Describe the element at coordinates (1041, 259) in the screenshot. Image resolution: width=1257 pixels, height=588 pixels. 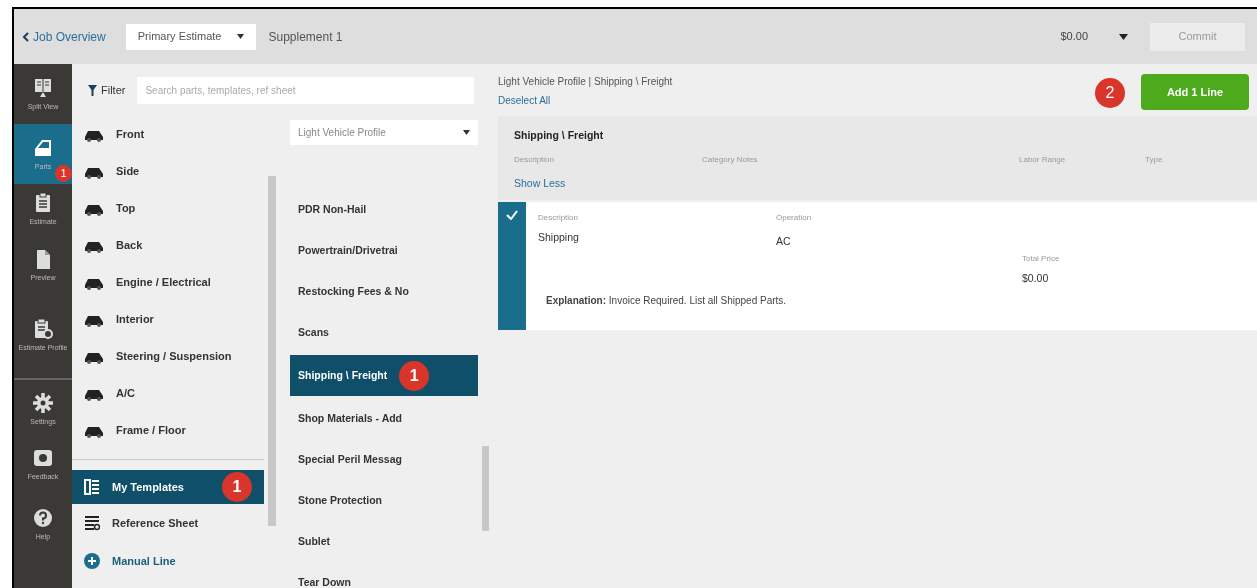
I see `field-label: Total Price` at that location.